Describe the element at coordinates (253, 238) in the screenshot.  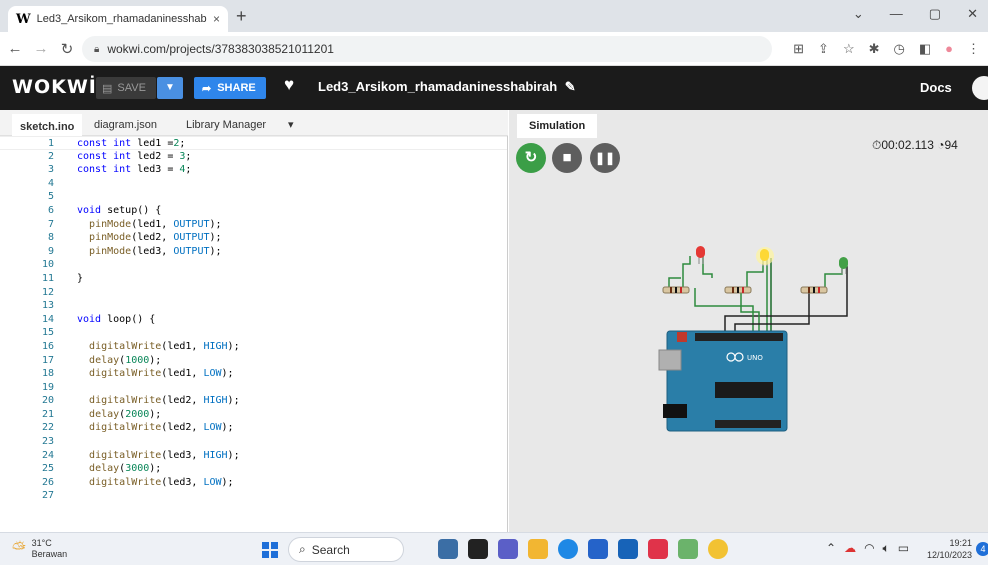
I see `code-line: 8 pinMode(led2, OUTPUT);` at that location.